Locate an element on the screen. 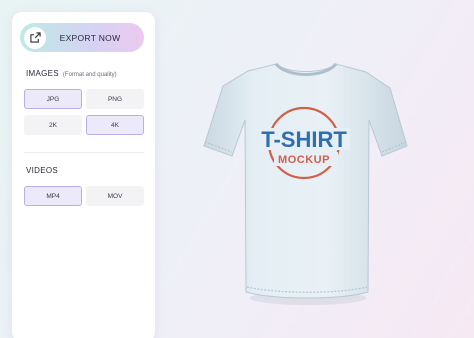  quality-4k-label: 4K is located at coordinates (115, 125).